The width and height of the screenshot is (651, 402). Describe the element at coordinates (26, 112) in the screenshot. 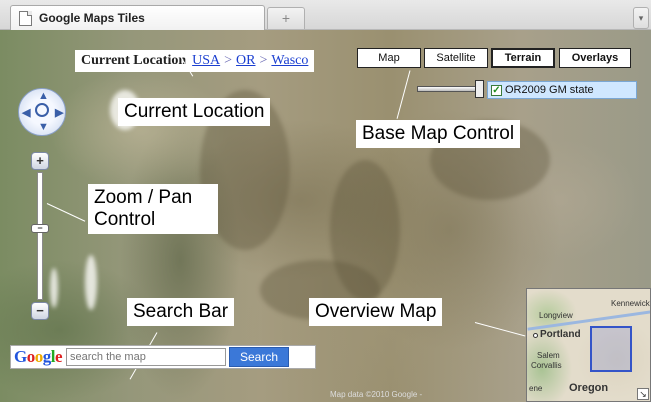

I see `pan-left-icon: ◀` at that location.